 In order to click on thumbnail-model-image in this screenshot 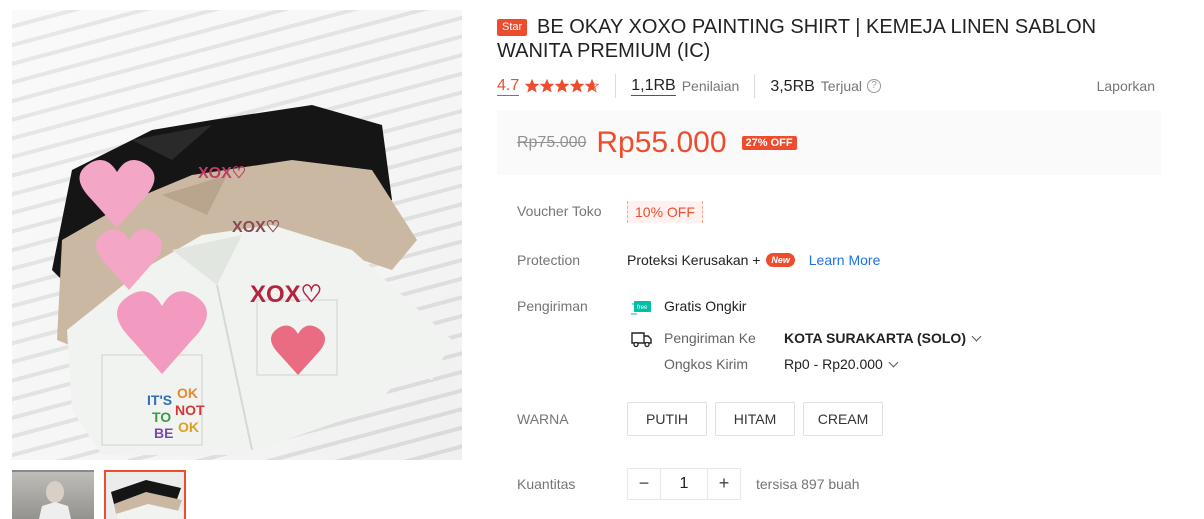, I will do `click(55, 500)`.